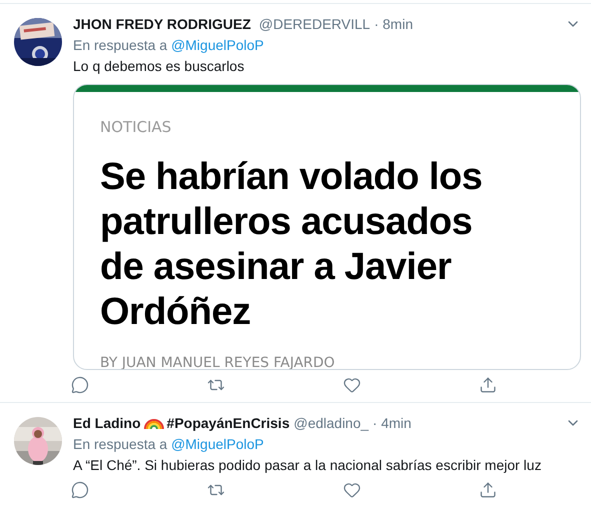  I want to click on user-handle: @DEREDERVILL, so click(314, 24).